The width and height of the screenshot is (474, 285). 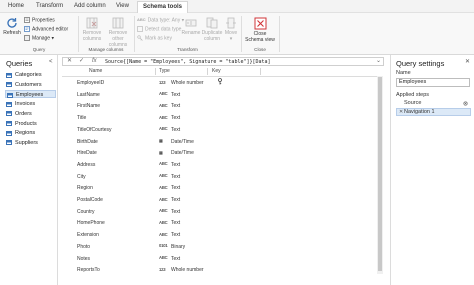 What do you see at coordinates (220, 270) in the screenshot?
I see `table-row: ReportsTo 123 Whole number` at bounding box center [220, 270].